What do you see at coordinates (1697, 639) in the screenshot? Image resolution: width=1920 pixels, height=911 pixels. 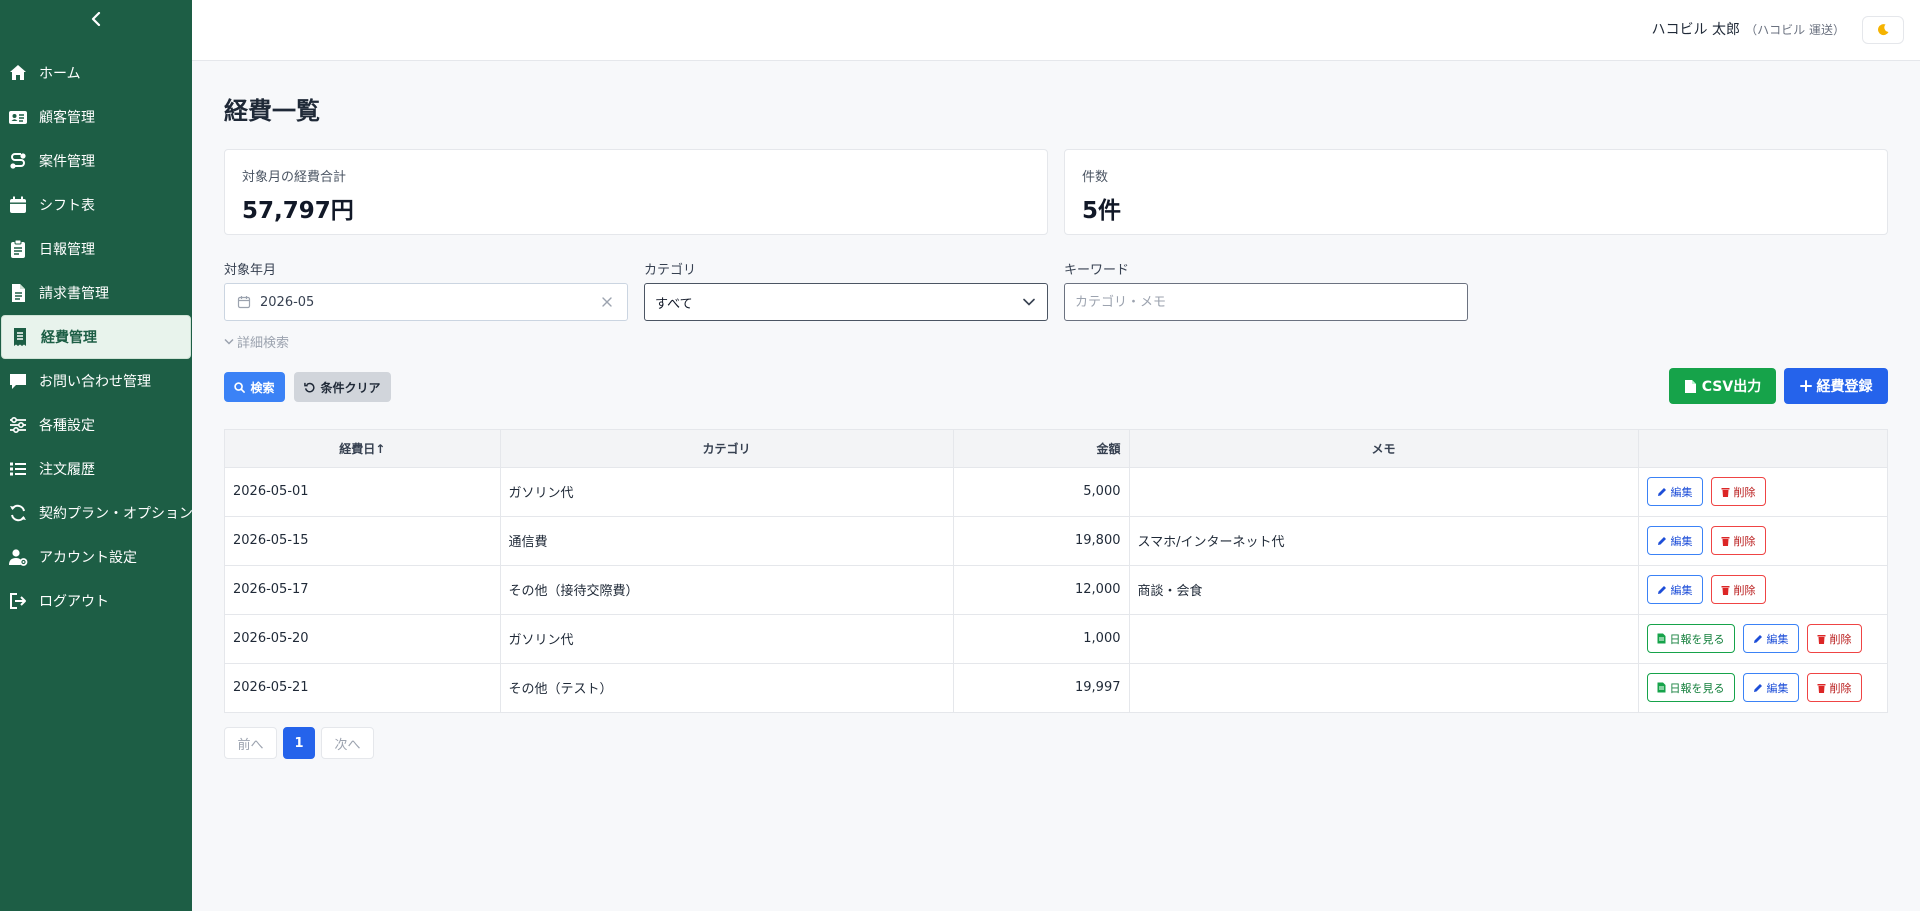 I see `view-report-label: 日報を見る` at bounding box center [1697, 639].